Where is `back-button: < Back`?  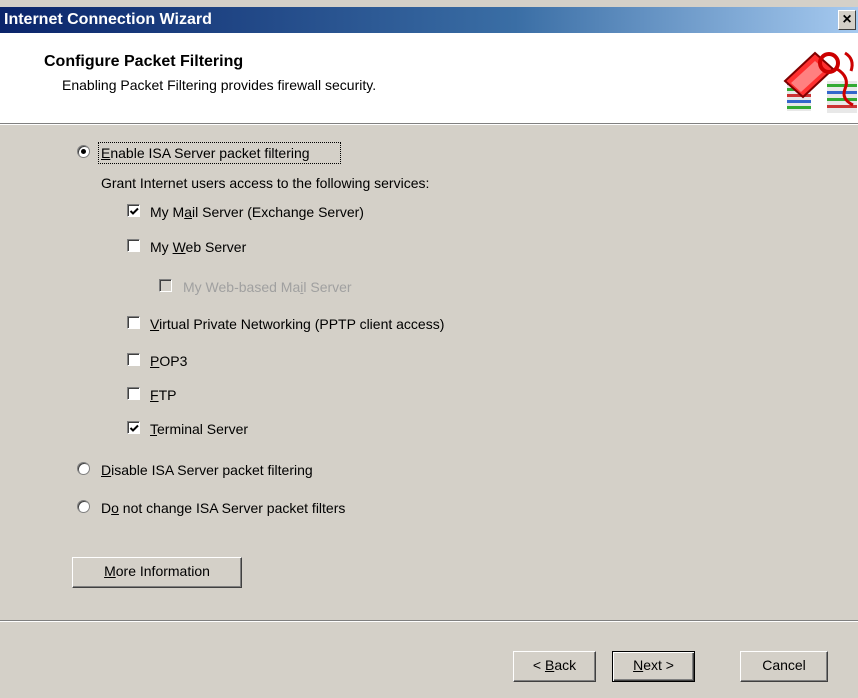
back-button: < Back is located at coordinates (554, 666).